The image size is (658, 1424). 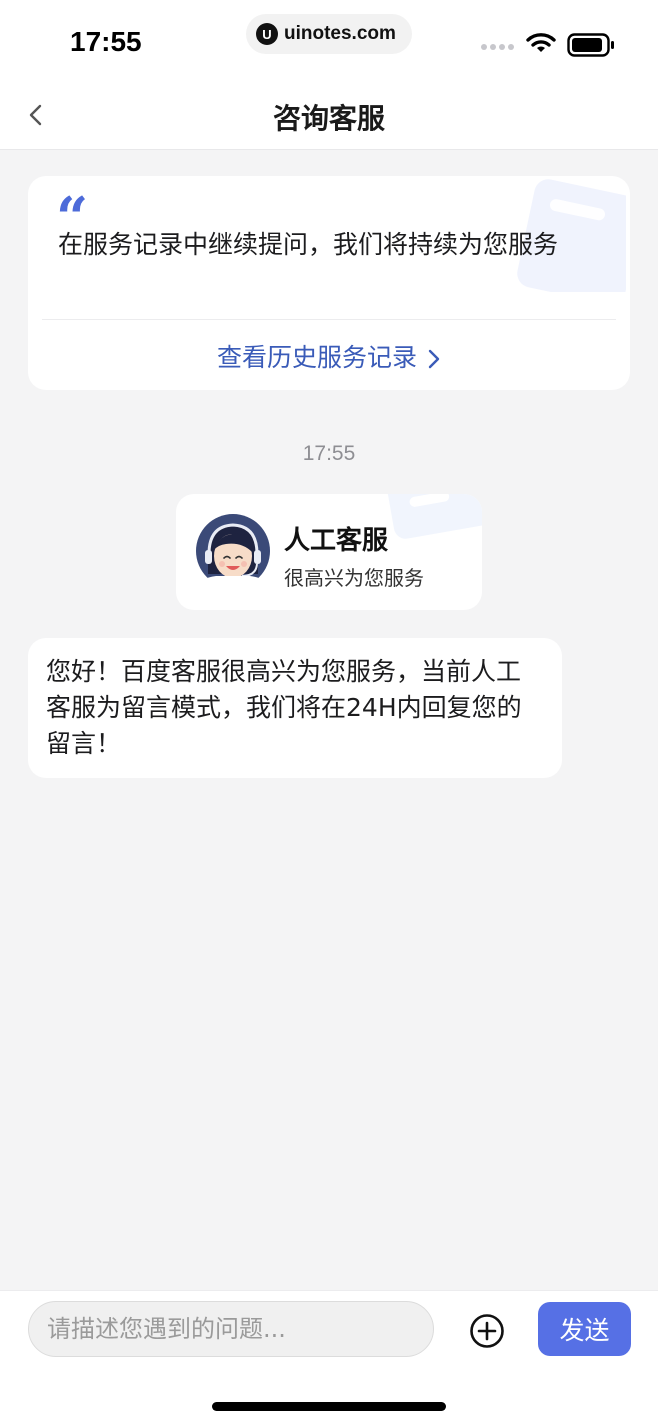 I want to click on watermark-pill: U uinotes.com, so click(x=329, y=34).